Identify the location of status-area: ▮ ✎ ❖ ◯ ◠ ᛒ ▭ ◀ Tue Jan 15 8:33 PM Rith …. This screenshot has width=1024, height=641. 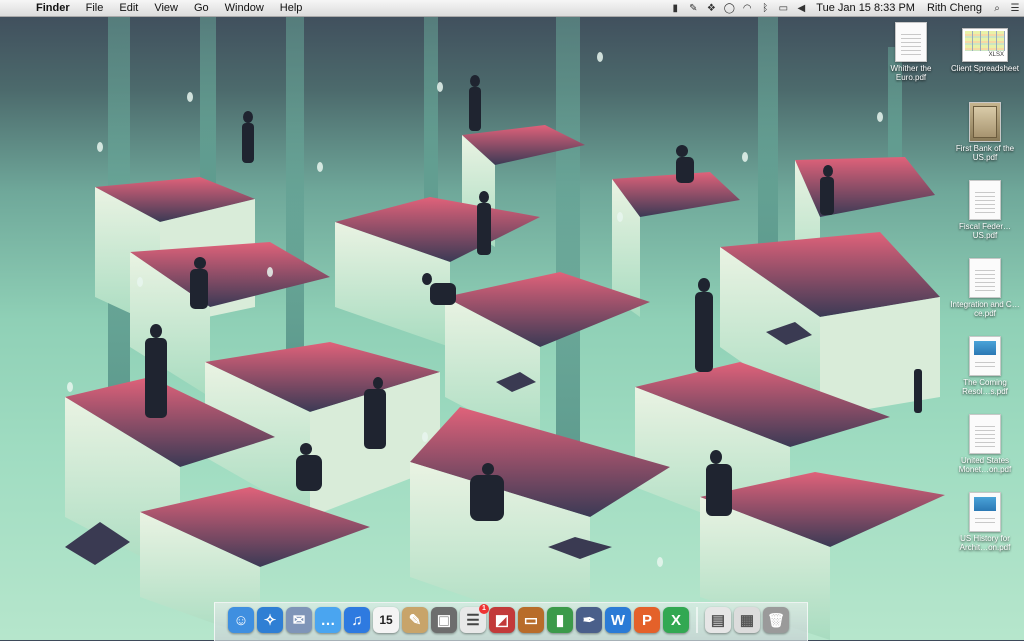
(845, 8).